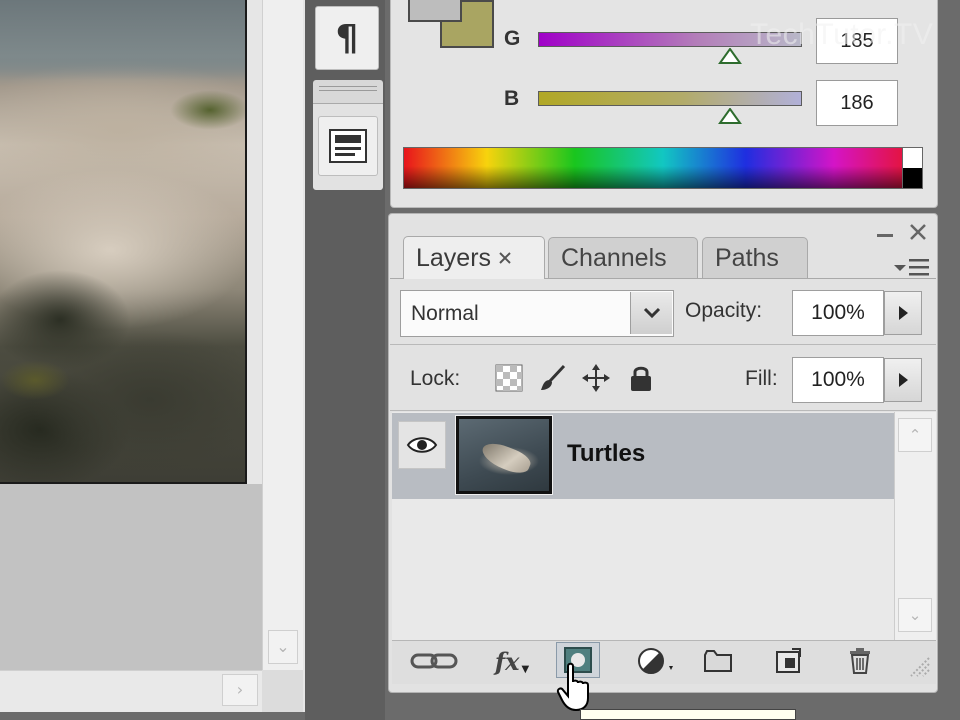  What do you see at coordinates (885, 233) in the screenshot?
I see `minimize-icon` at bounding box center [885, 233].